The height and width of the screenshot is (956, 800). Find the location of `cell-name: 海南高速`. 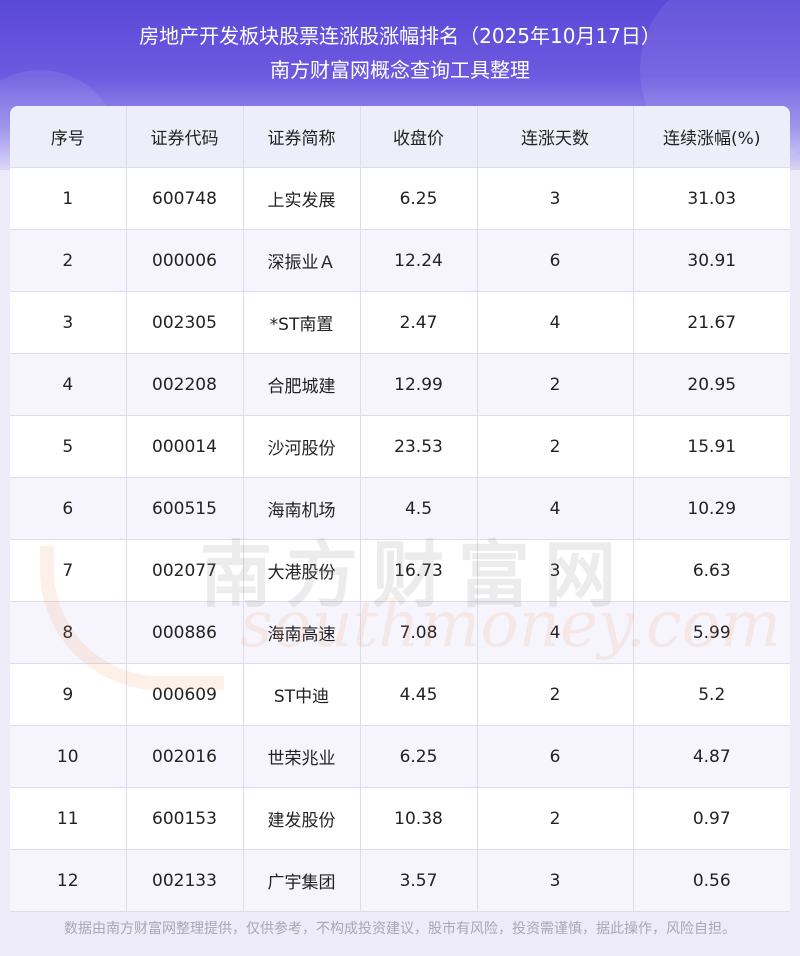

cell-name: 海南高速 is located at coordinates (302, 632).